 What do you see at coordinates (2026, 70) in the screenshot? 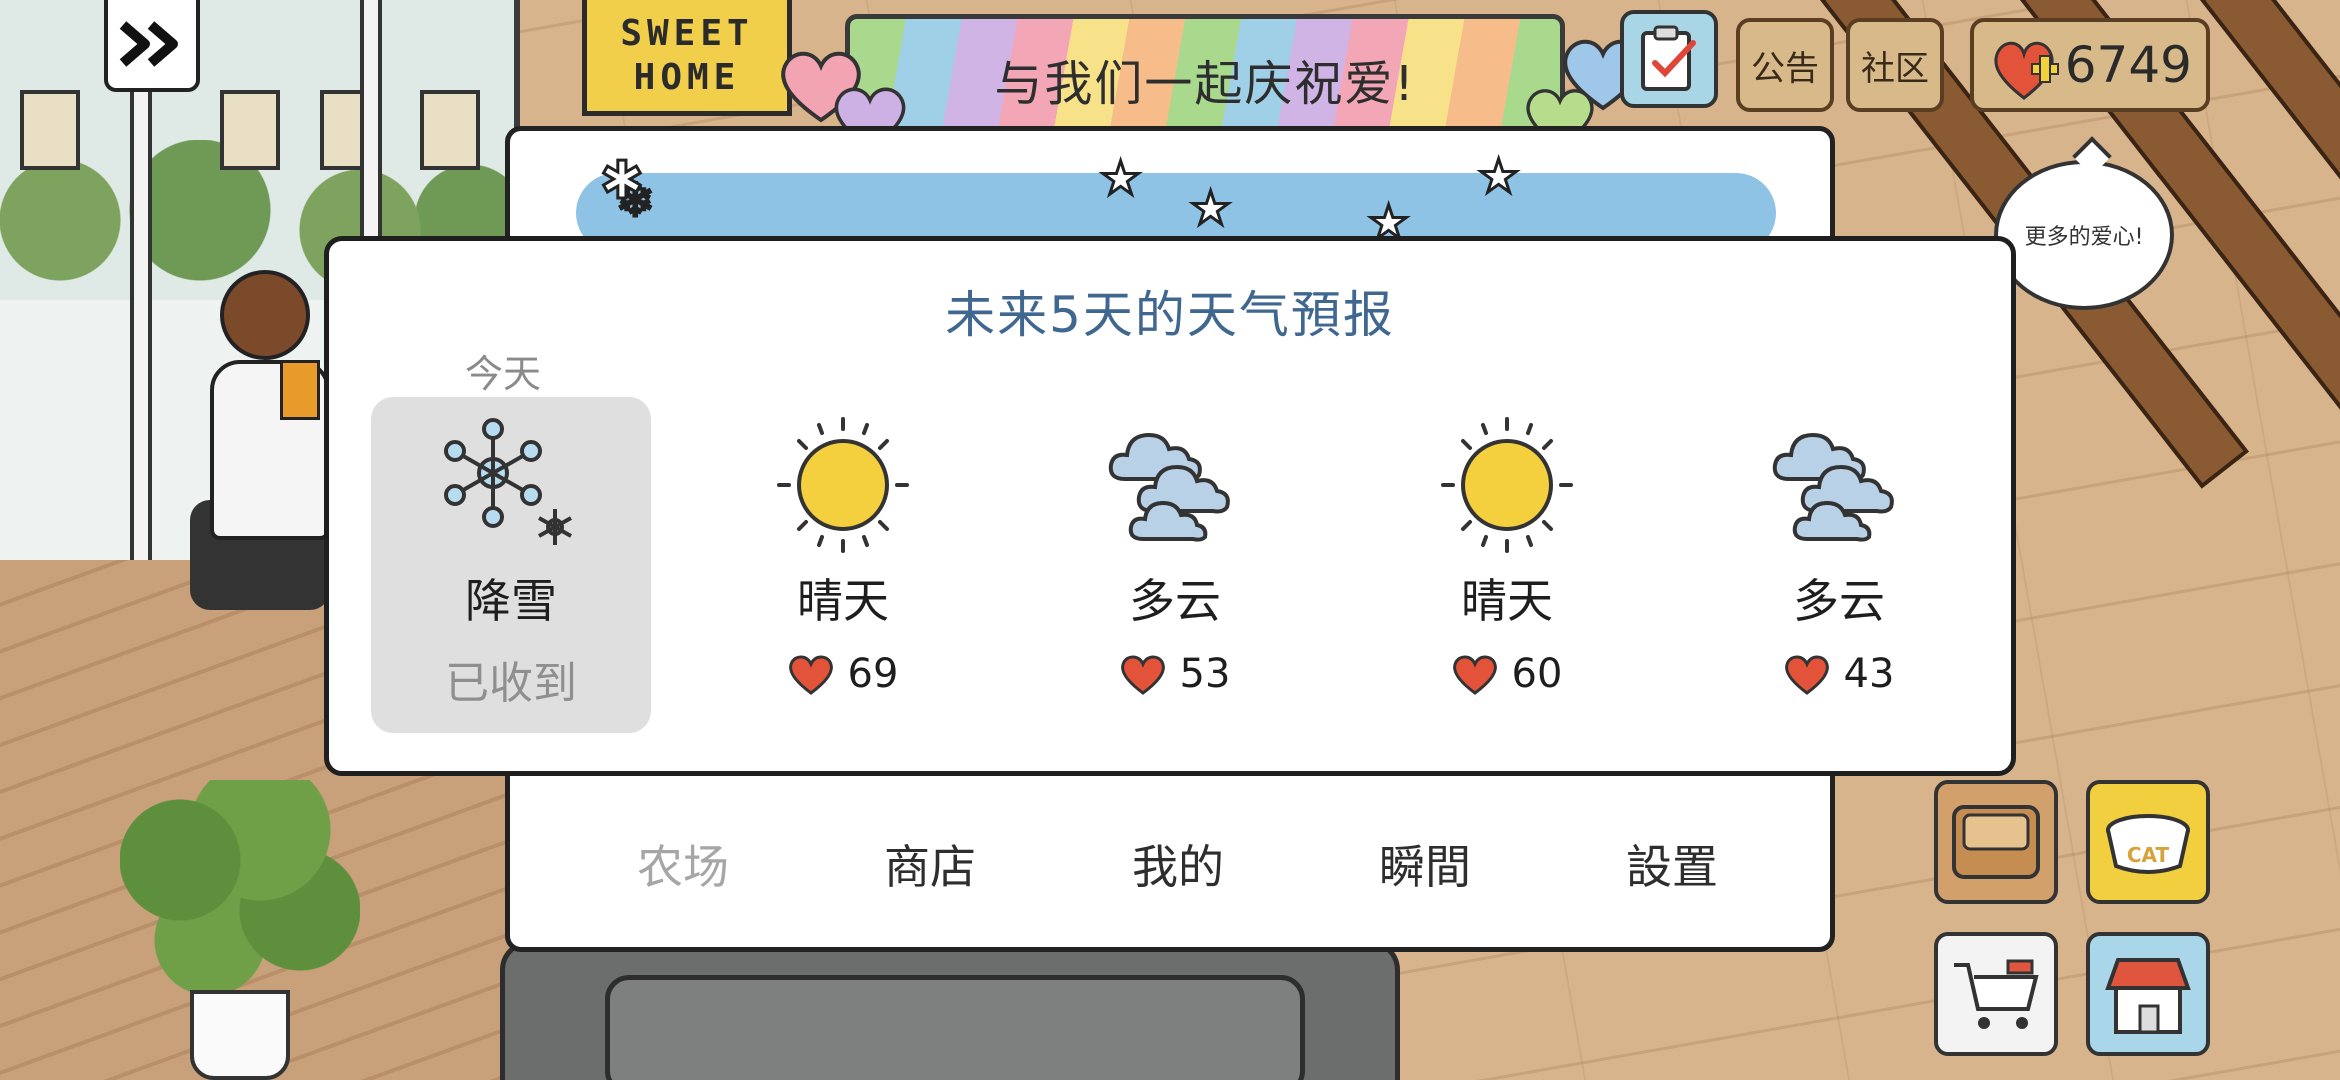
I see `heart-plus-icon` at bounding box center [2026, 70].